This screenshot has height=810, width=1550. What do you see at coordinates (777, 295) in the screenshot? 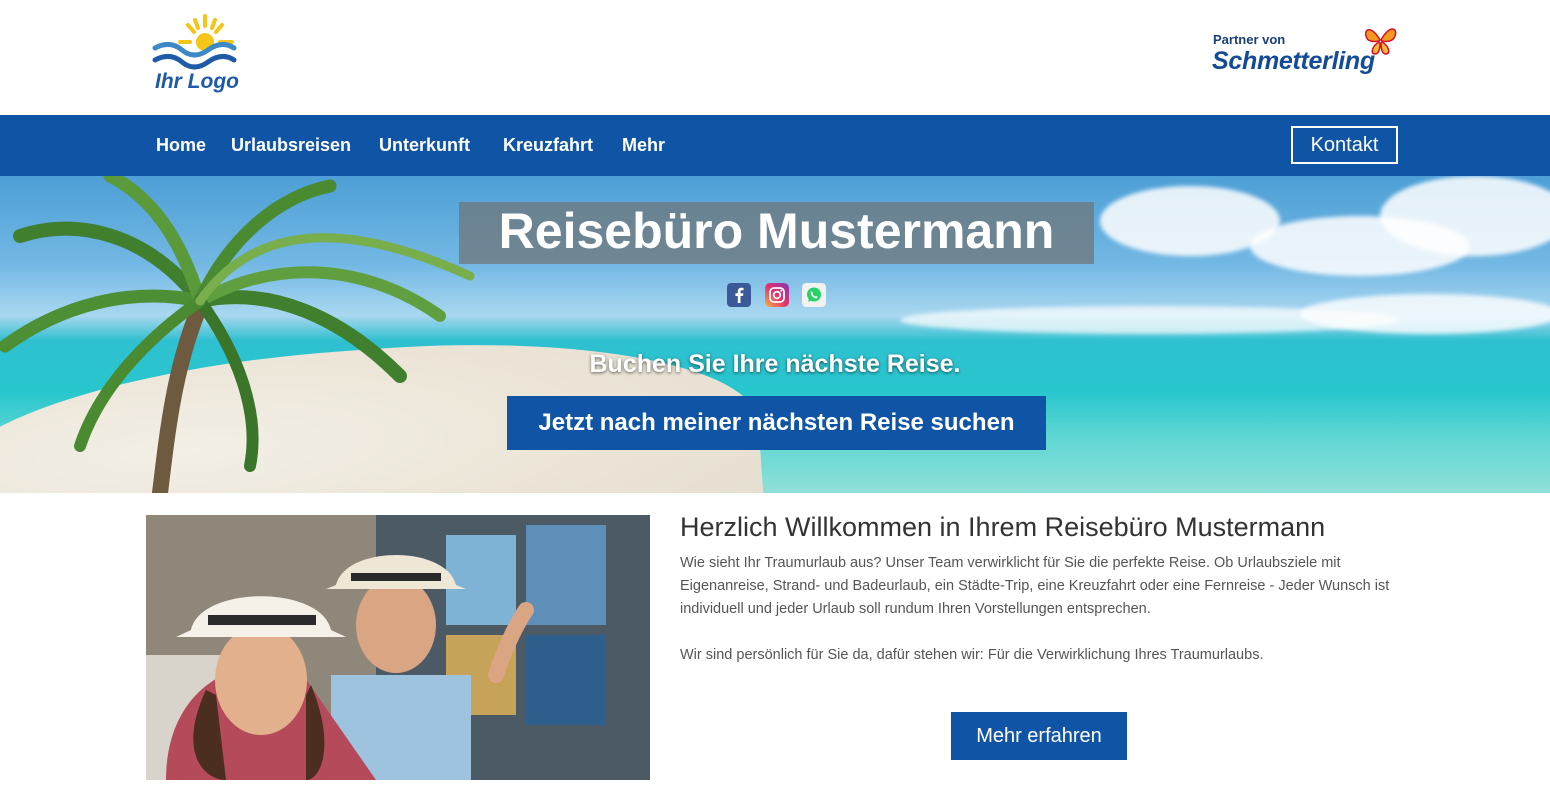
I see `instagram-icon` at bounding box center [777, 295].